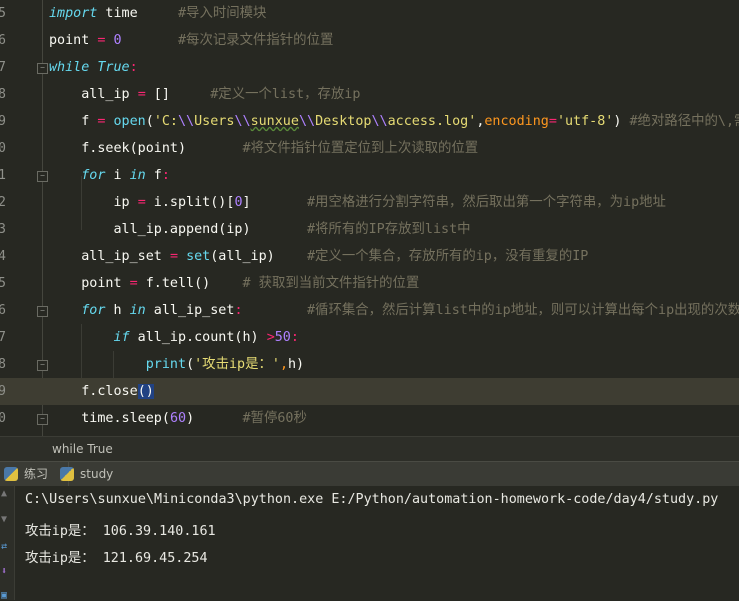  I want to click on tab-label: study, so click(96, 474).